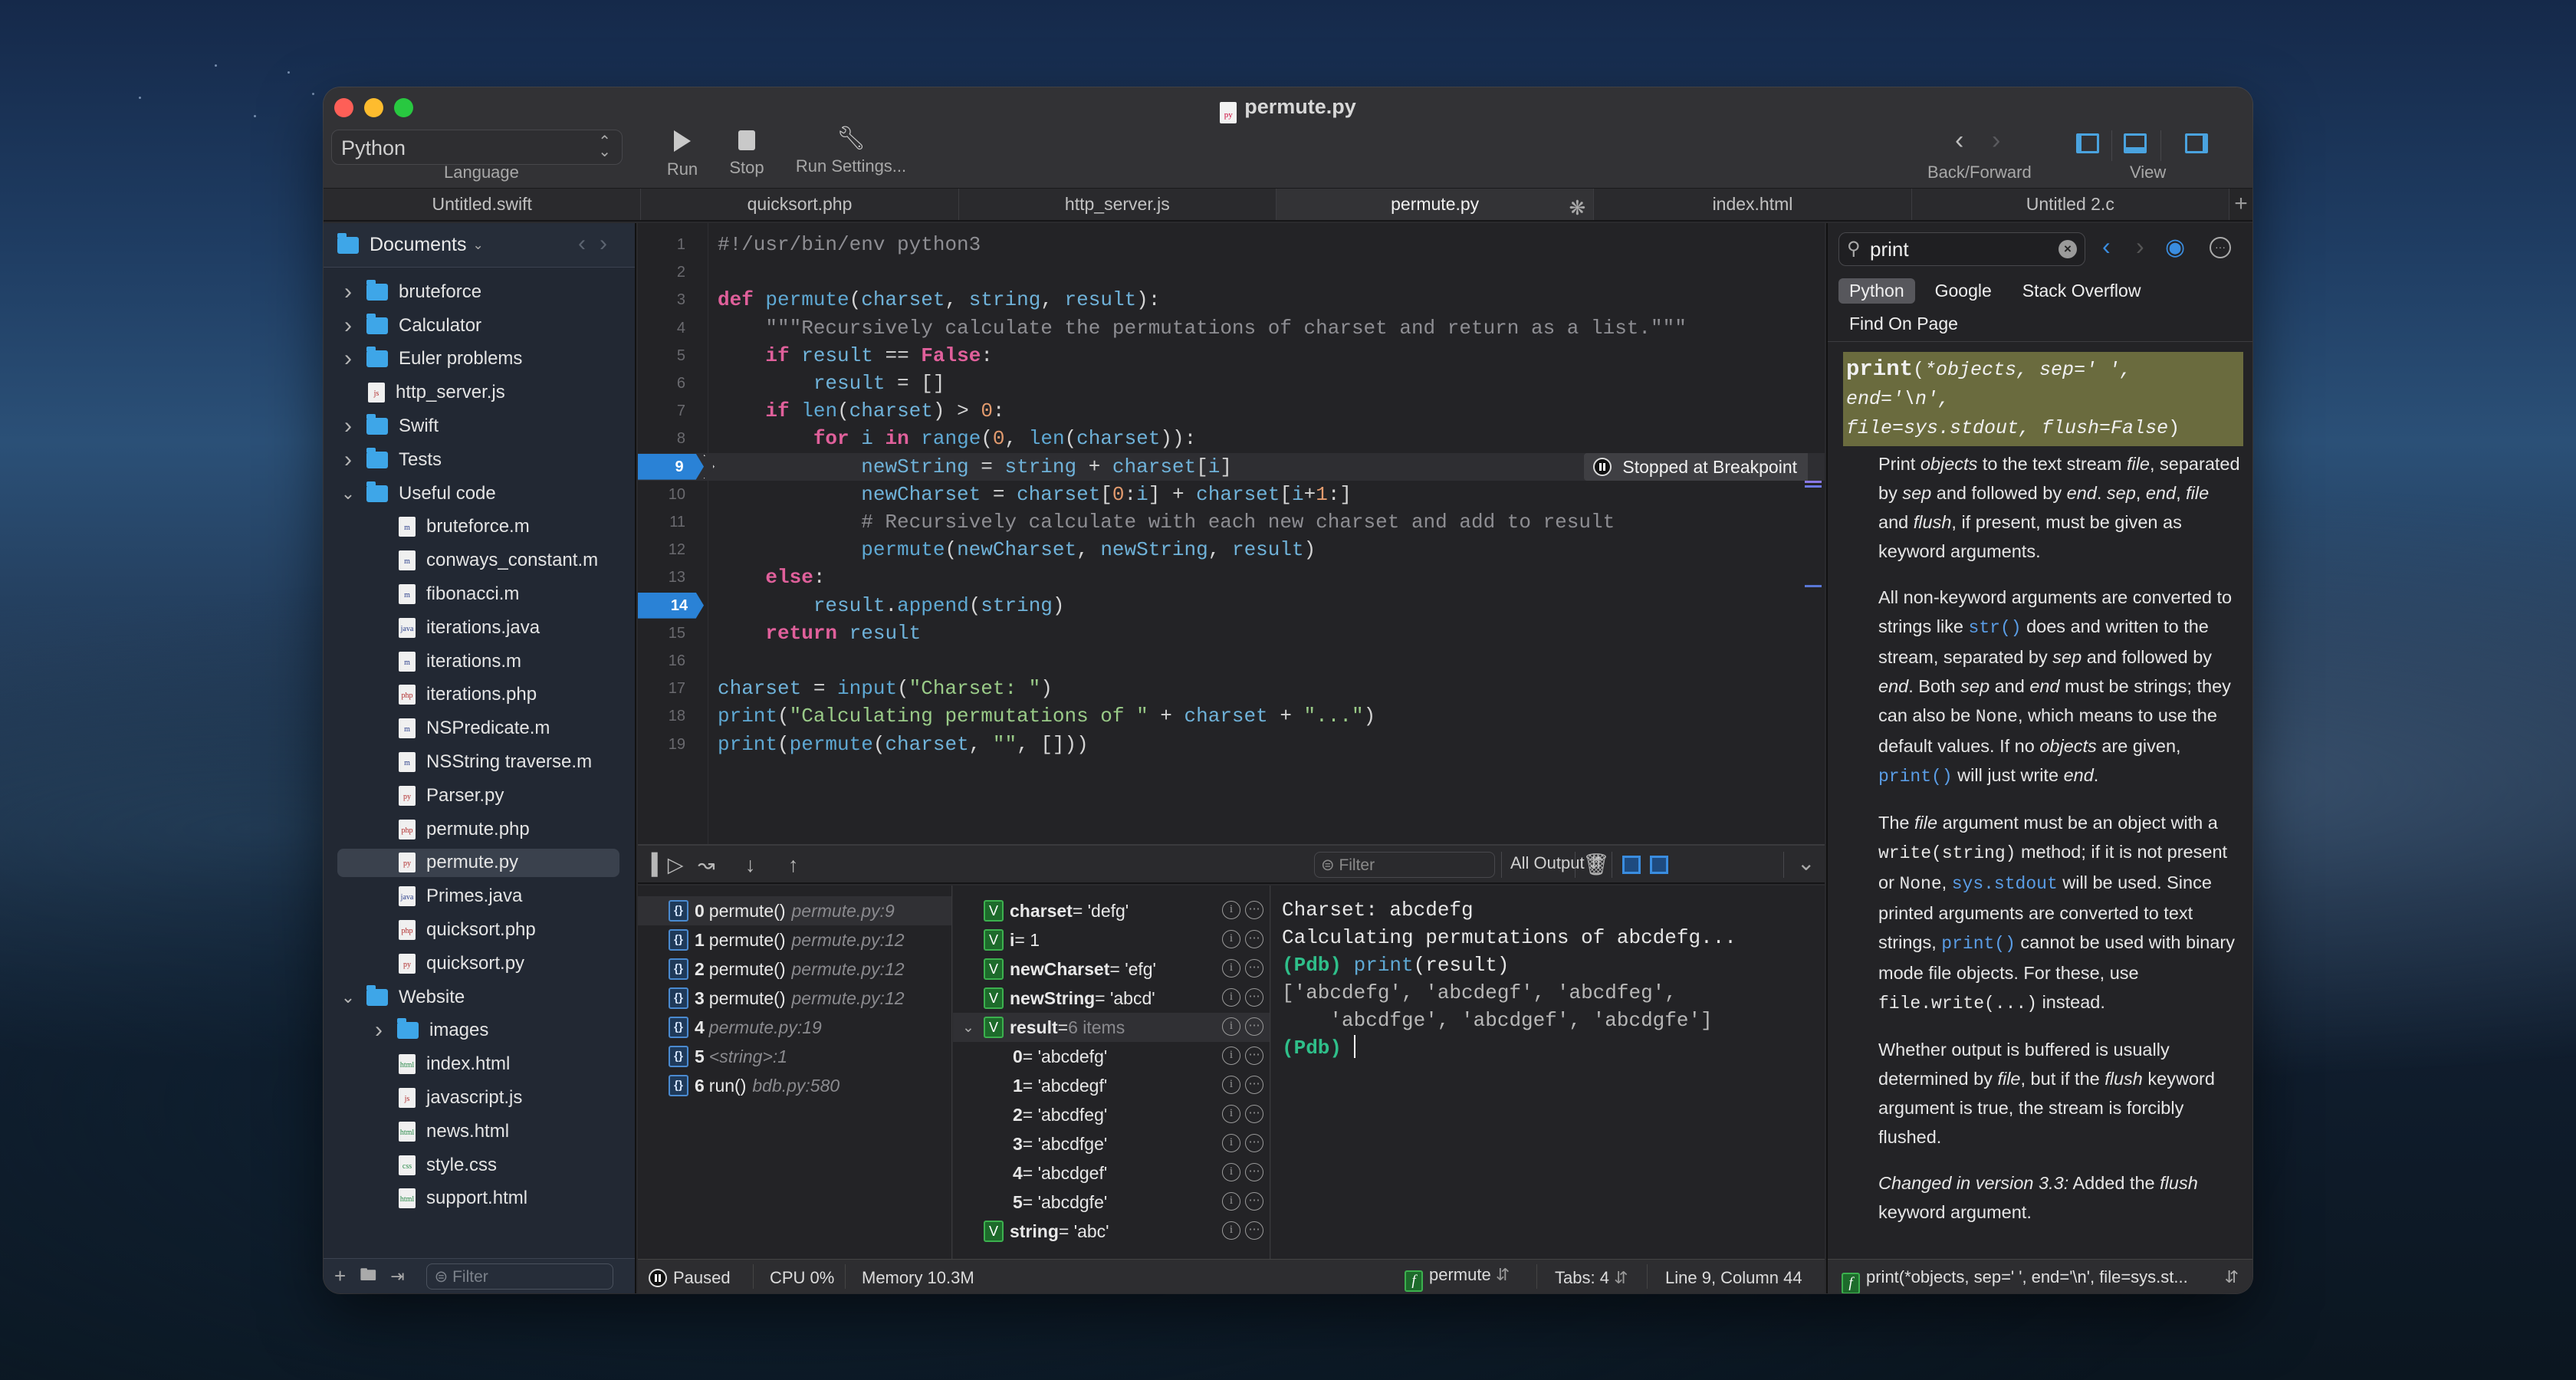 This screenshot has height=1380, width=2576. Describe the element at coordinates (2140, 247) in the screenshot. I see `docs-forward-icon: ›` at that location.